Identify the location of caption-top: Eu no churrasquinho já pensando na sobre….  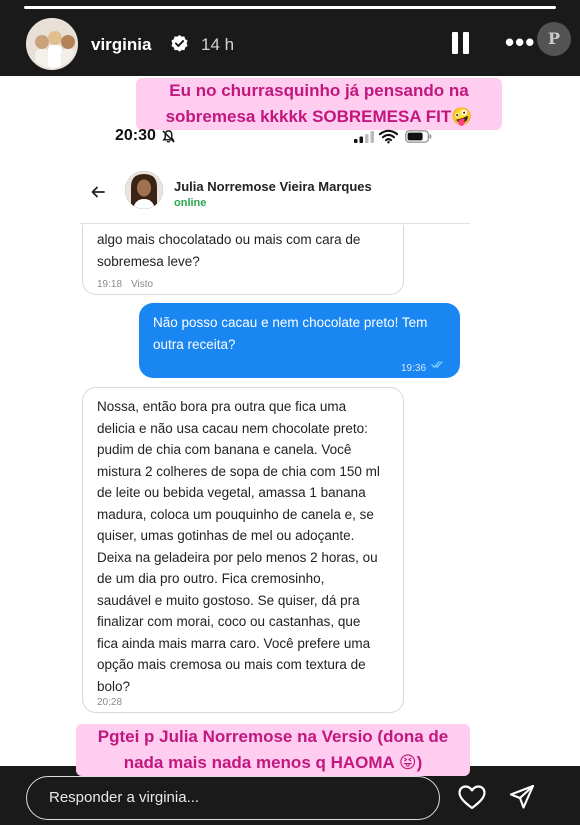
(319, 104).